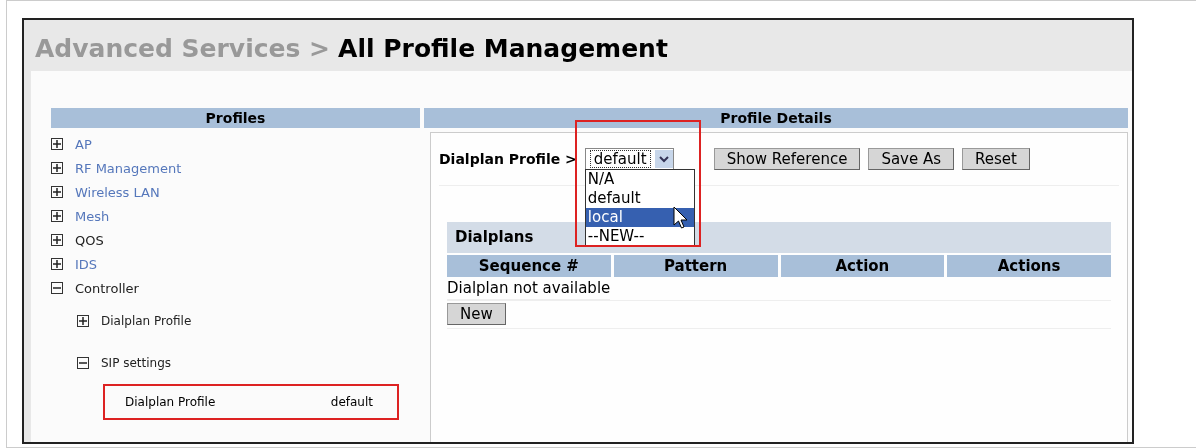  I want to click on tree-item: RF Management, so click(128, 168).